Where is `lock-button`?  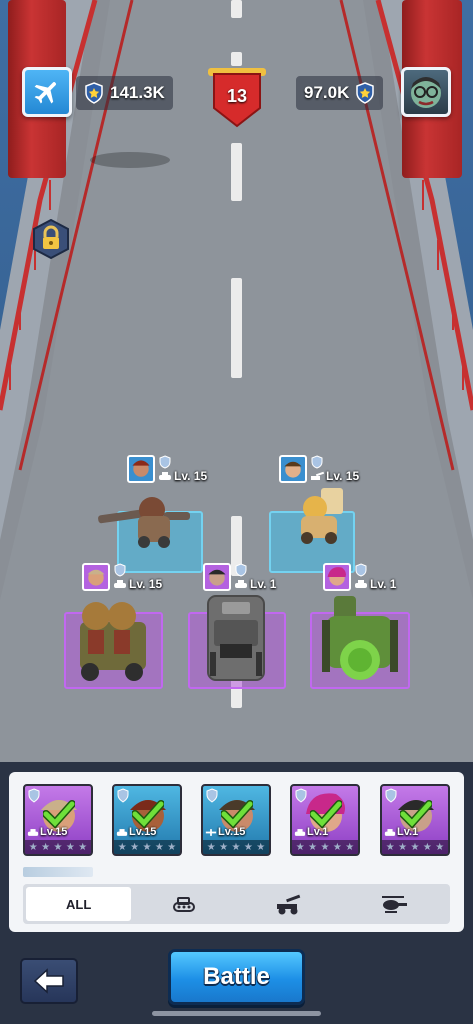
lock-button is located at coordinates (51, 239).